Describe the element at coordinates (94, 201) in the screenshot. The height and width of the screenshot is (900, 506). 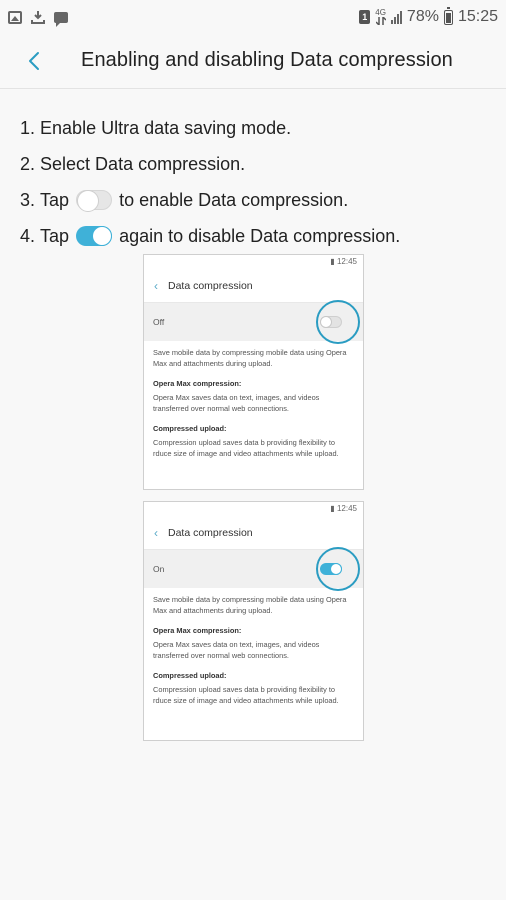
I see `toggle-off-icon` at that location.